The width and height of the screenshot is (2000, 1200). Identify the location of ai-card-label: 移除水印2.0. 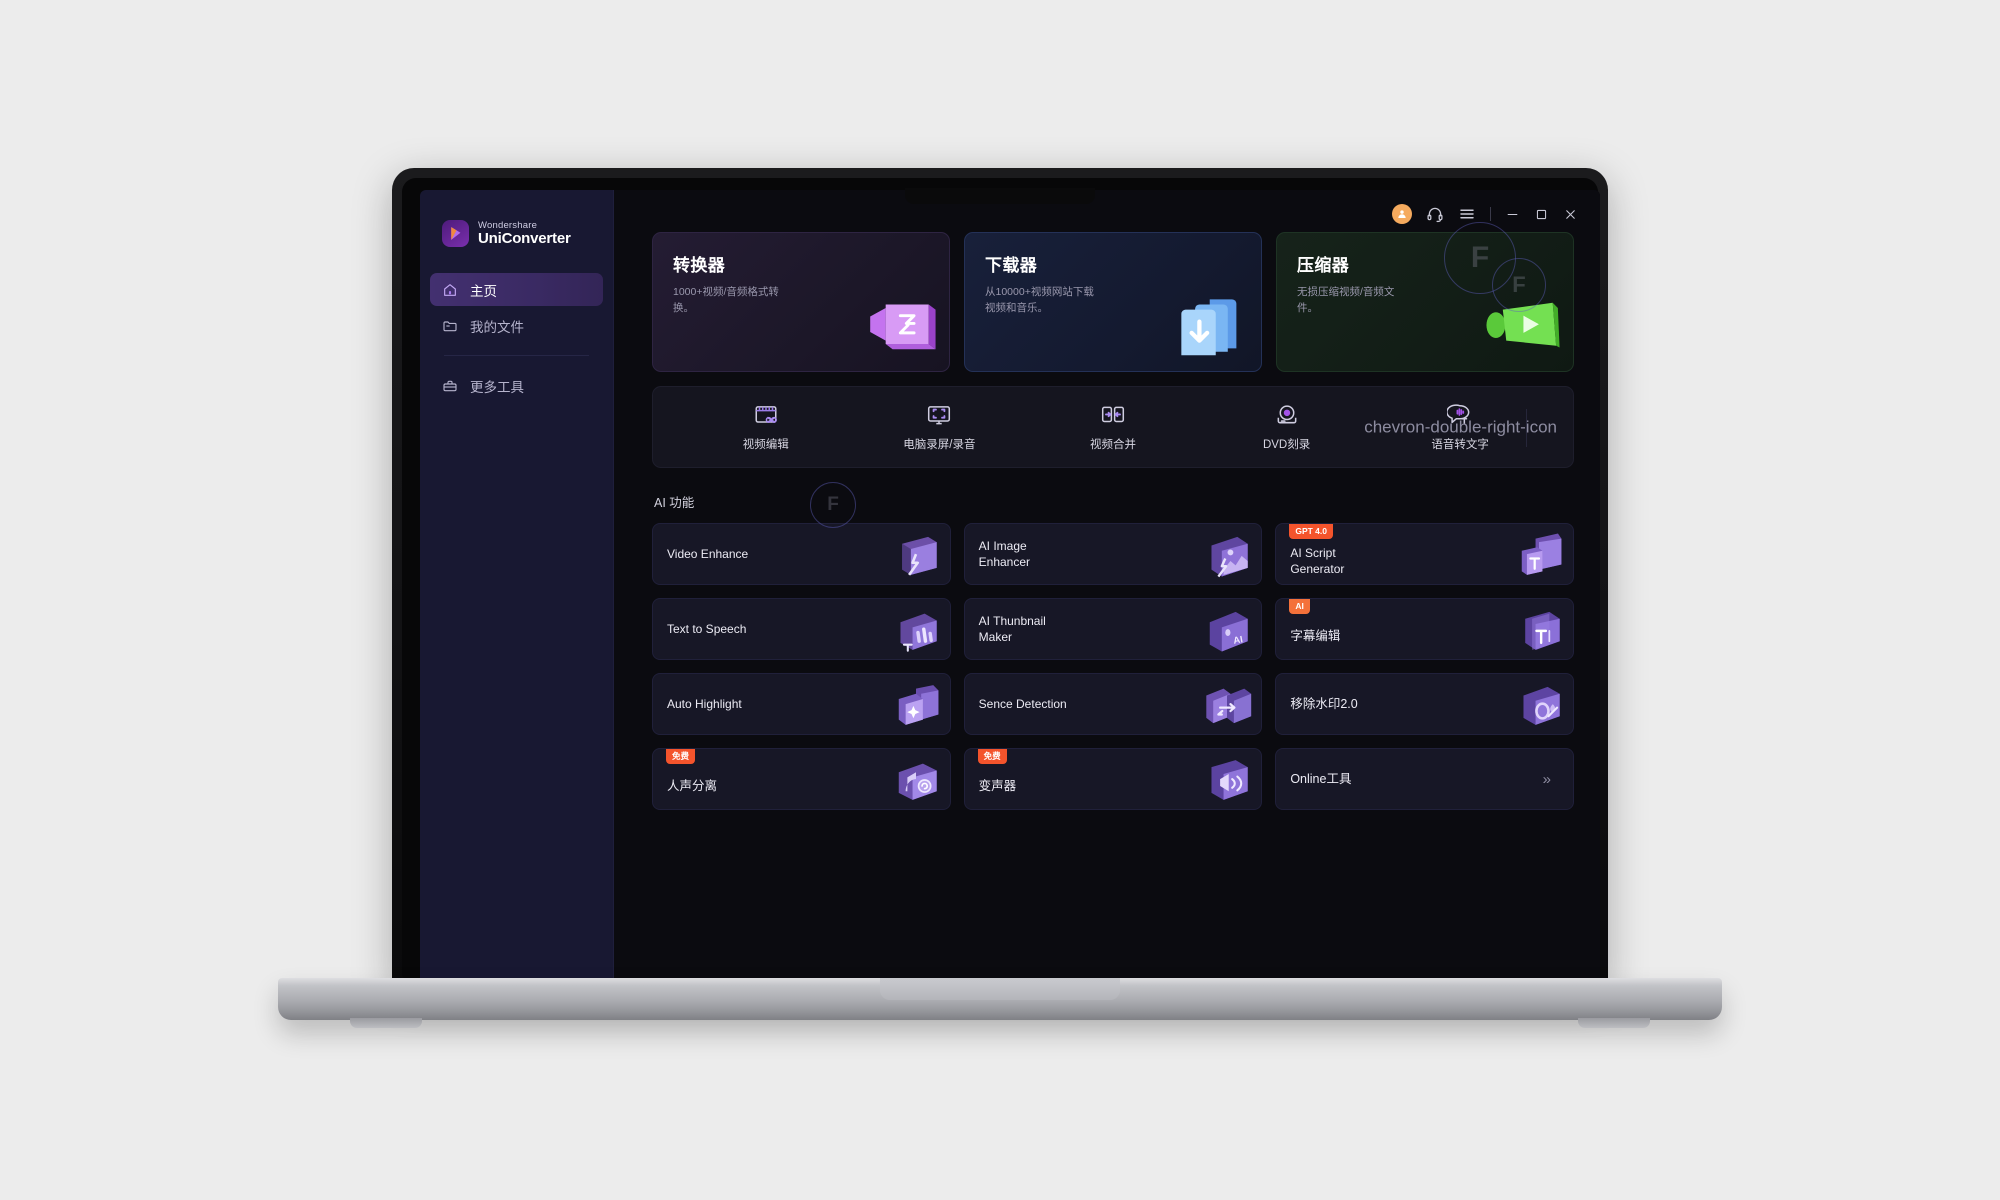
(1324, 703).